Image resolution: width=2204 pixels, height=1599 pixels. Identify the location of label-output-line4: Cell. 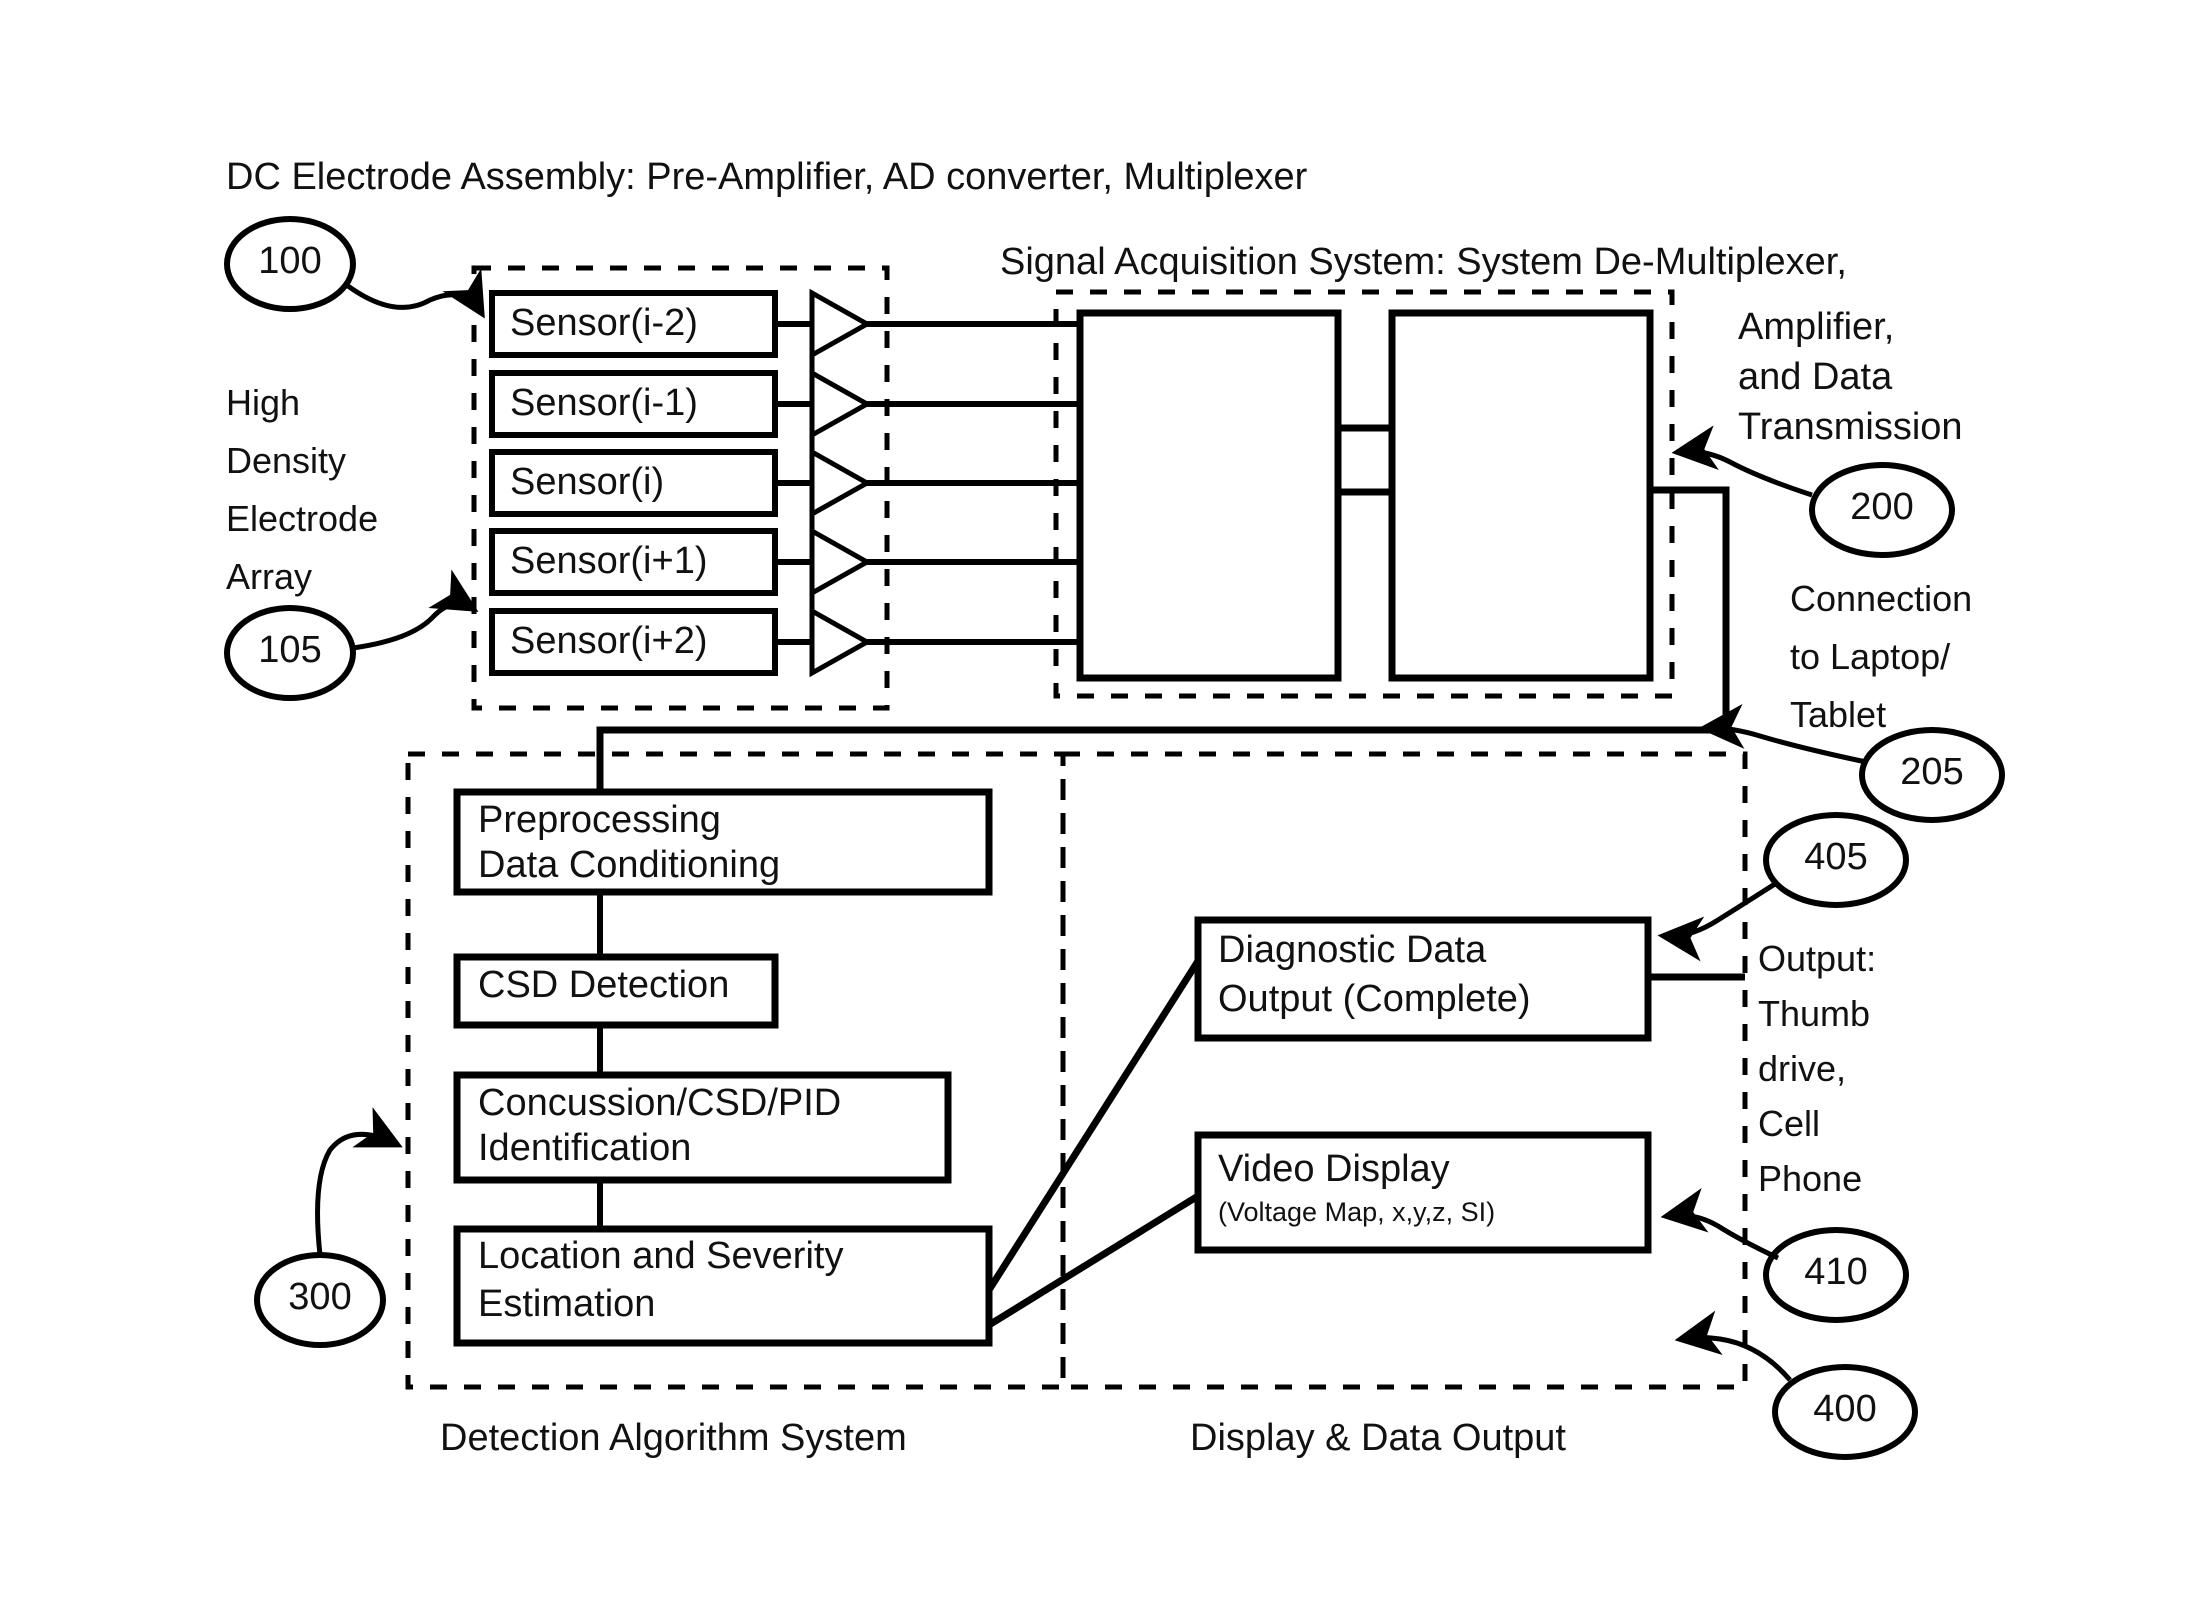
(1789, 1123).